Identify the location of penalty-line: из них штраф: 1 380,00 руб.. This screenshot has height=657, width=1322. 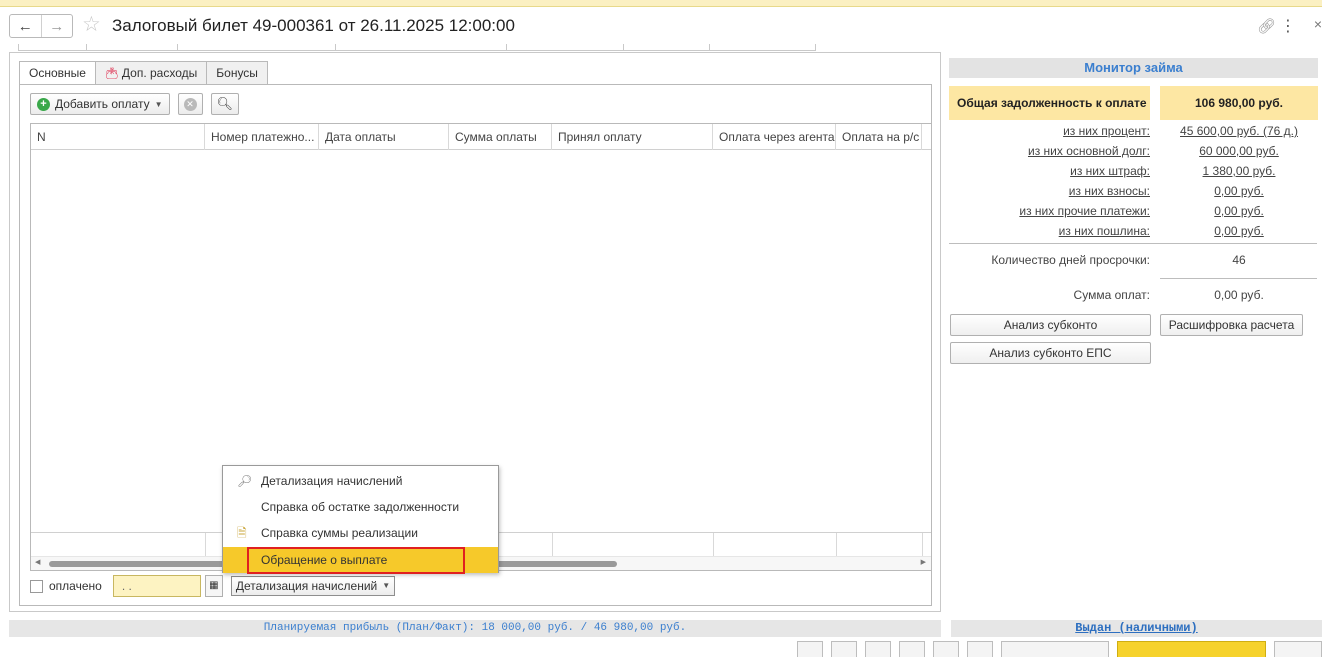
(1133, 174).